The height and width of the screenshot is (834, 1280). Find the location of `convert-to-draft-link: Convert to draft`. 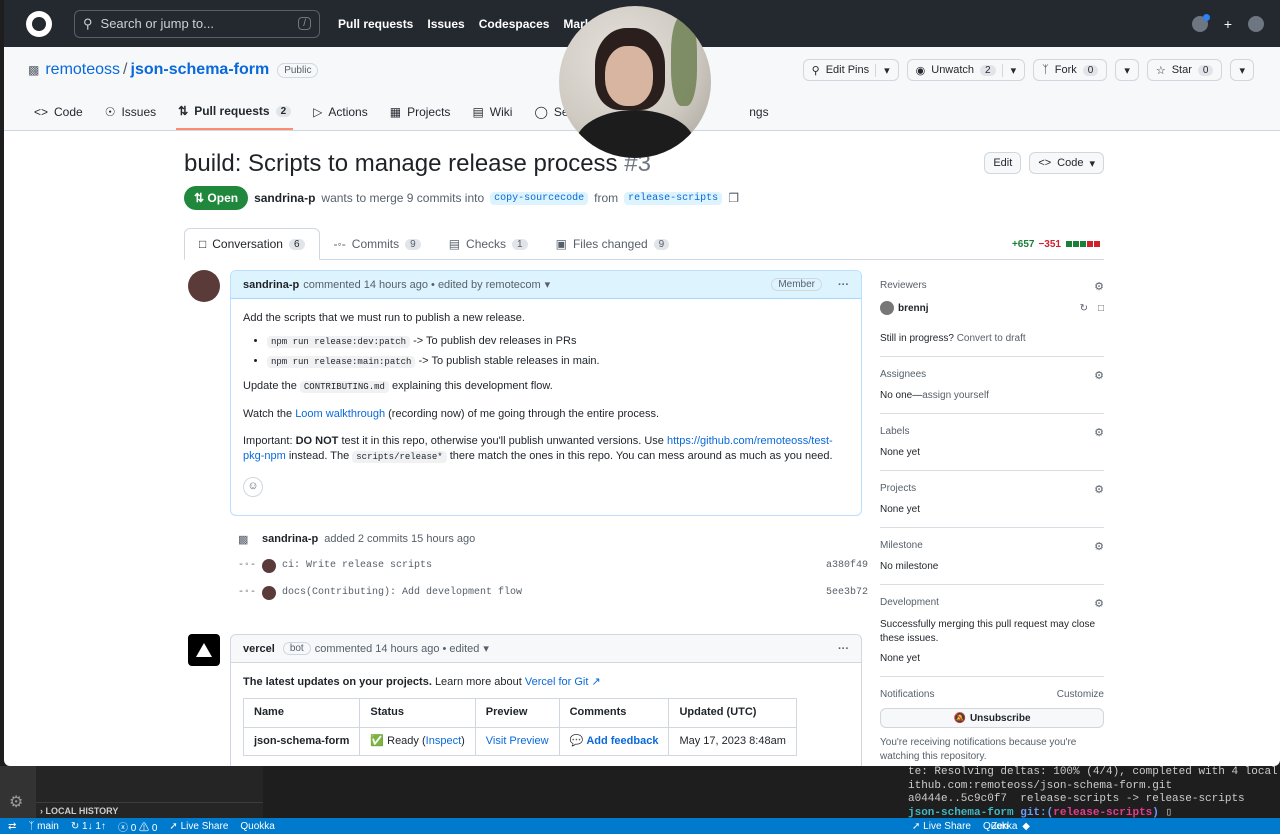

convert-to-draft-link: Convert to draft is located at coordinates (991, 338).